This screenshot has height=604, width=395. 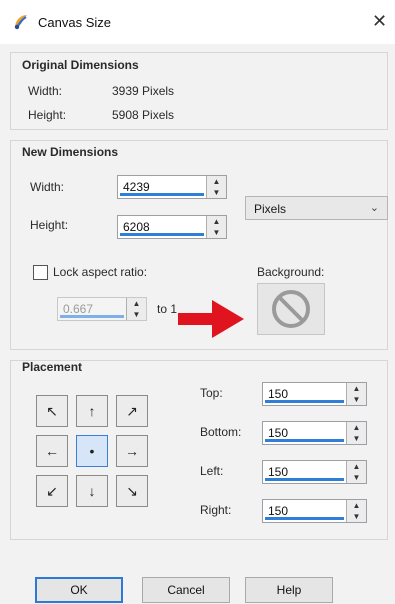 I want to click on right-value: 150, so click(x=278, y=511).